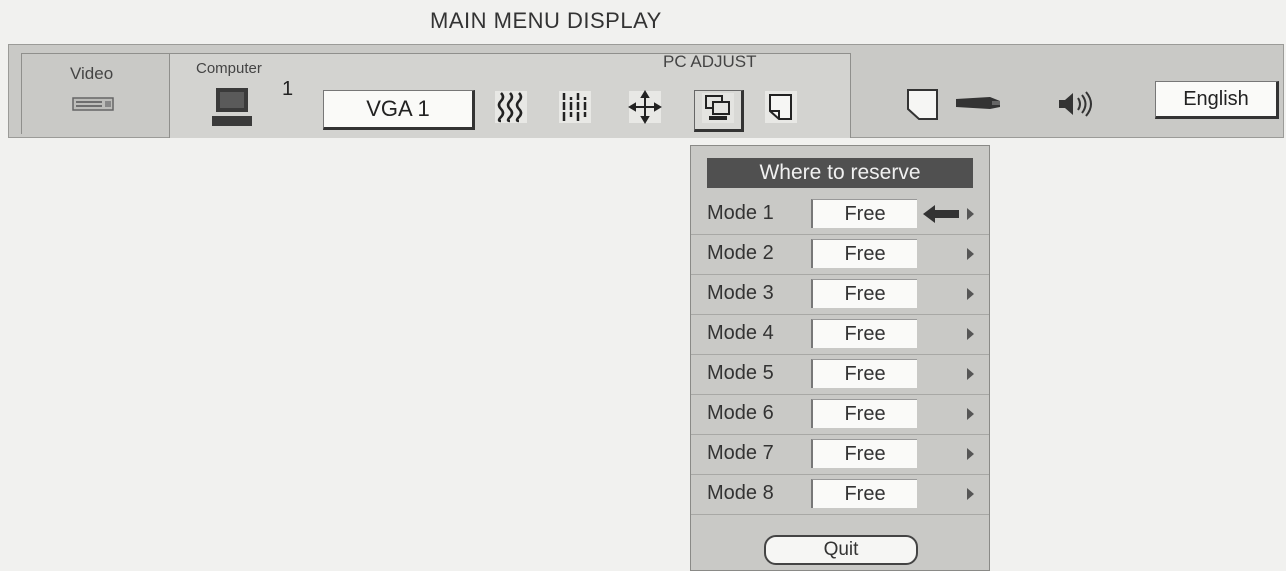  I want to click on projector-icon, so click(978, 105).